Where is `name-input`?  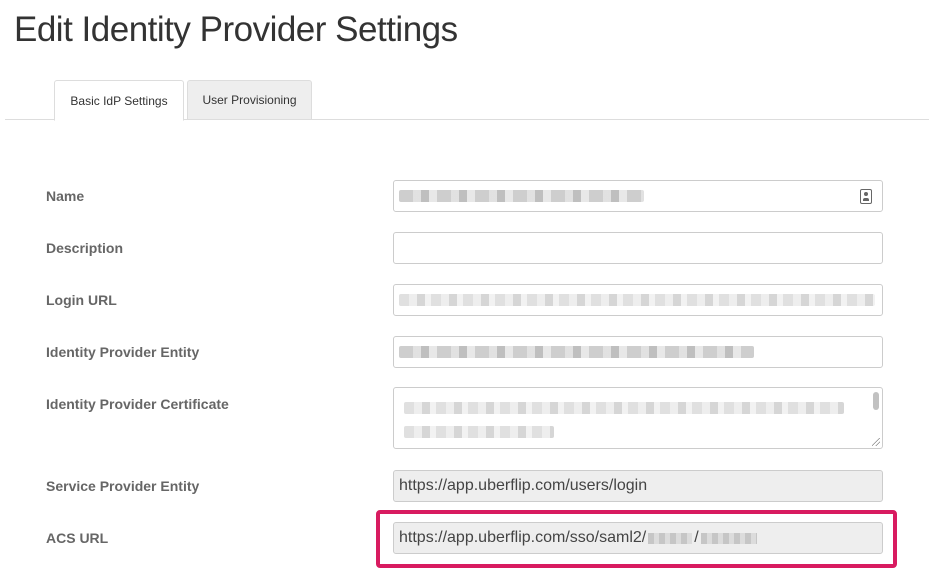 name-input is located at coordinates (638, 196).